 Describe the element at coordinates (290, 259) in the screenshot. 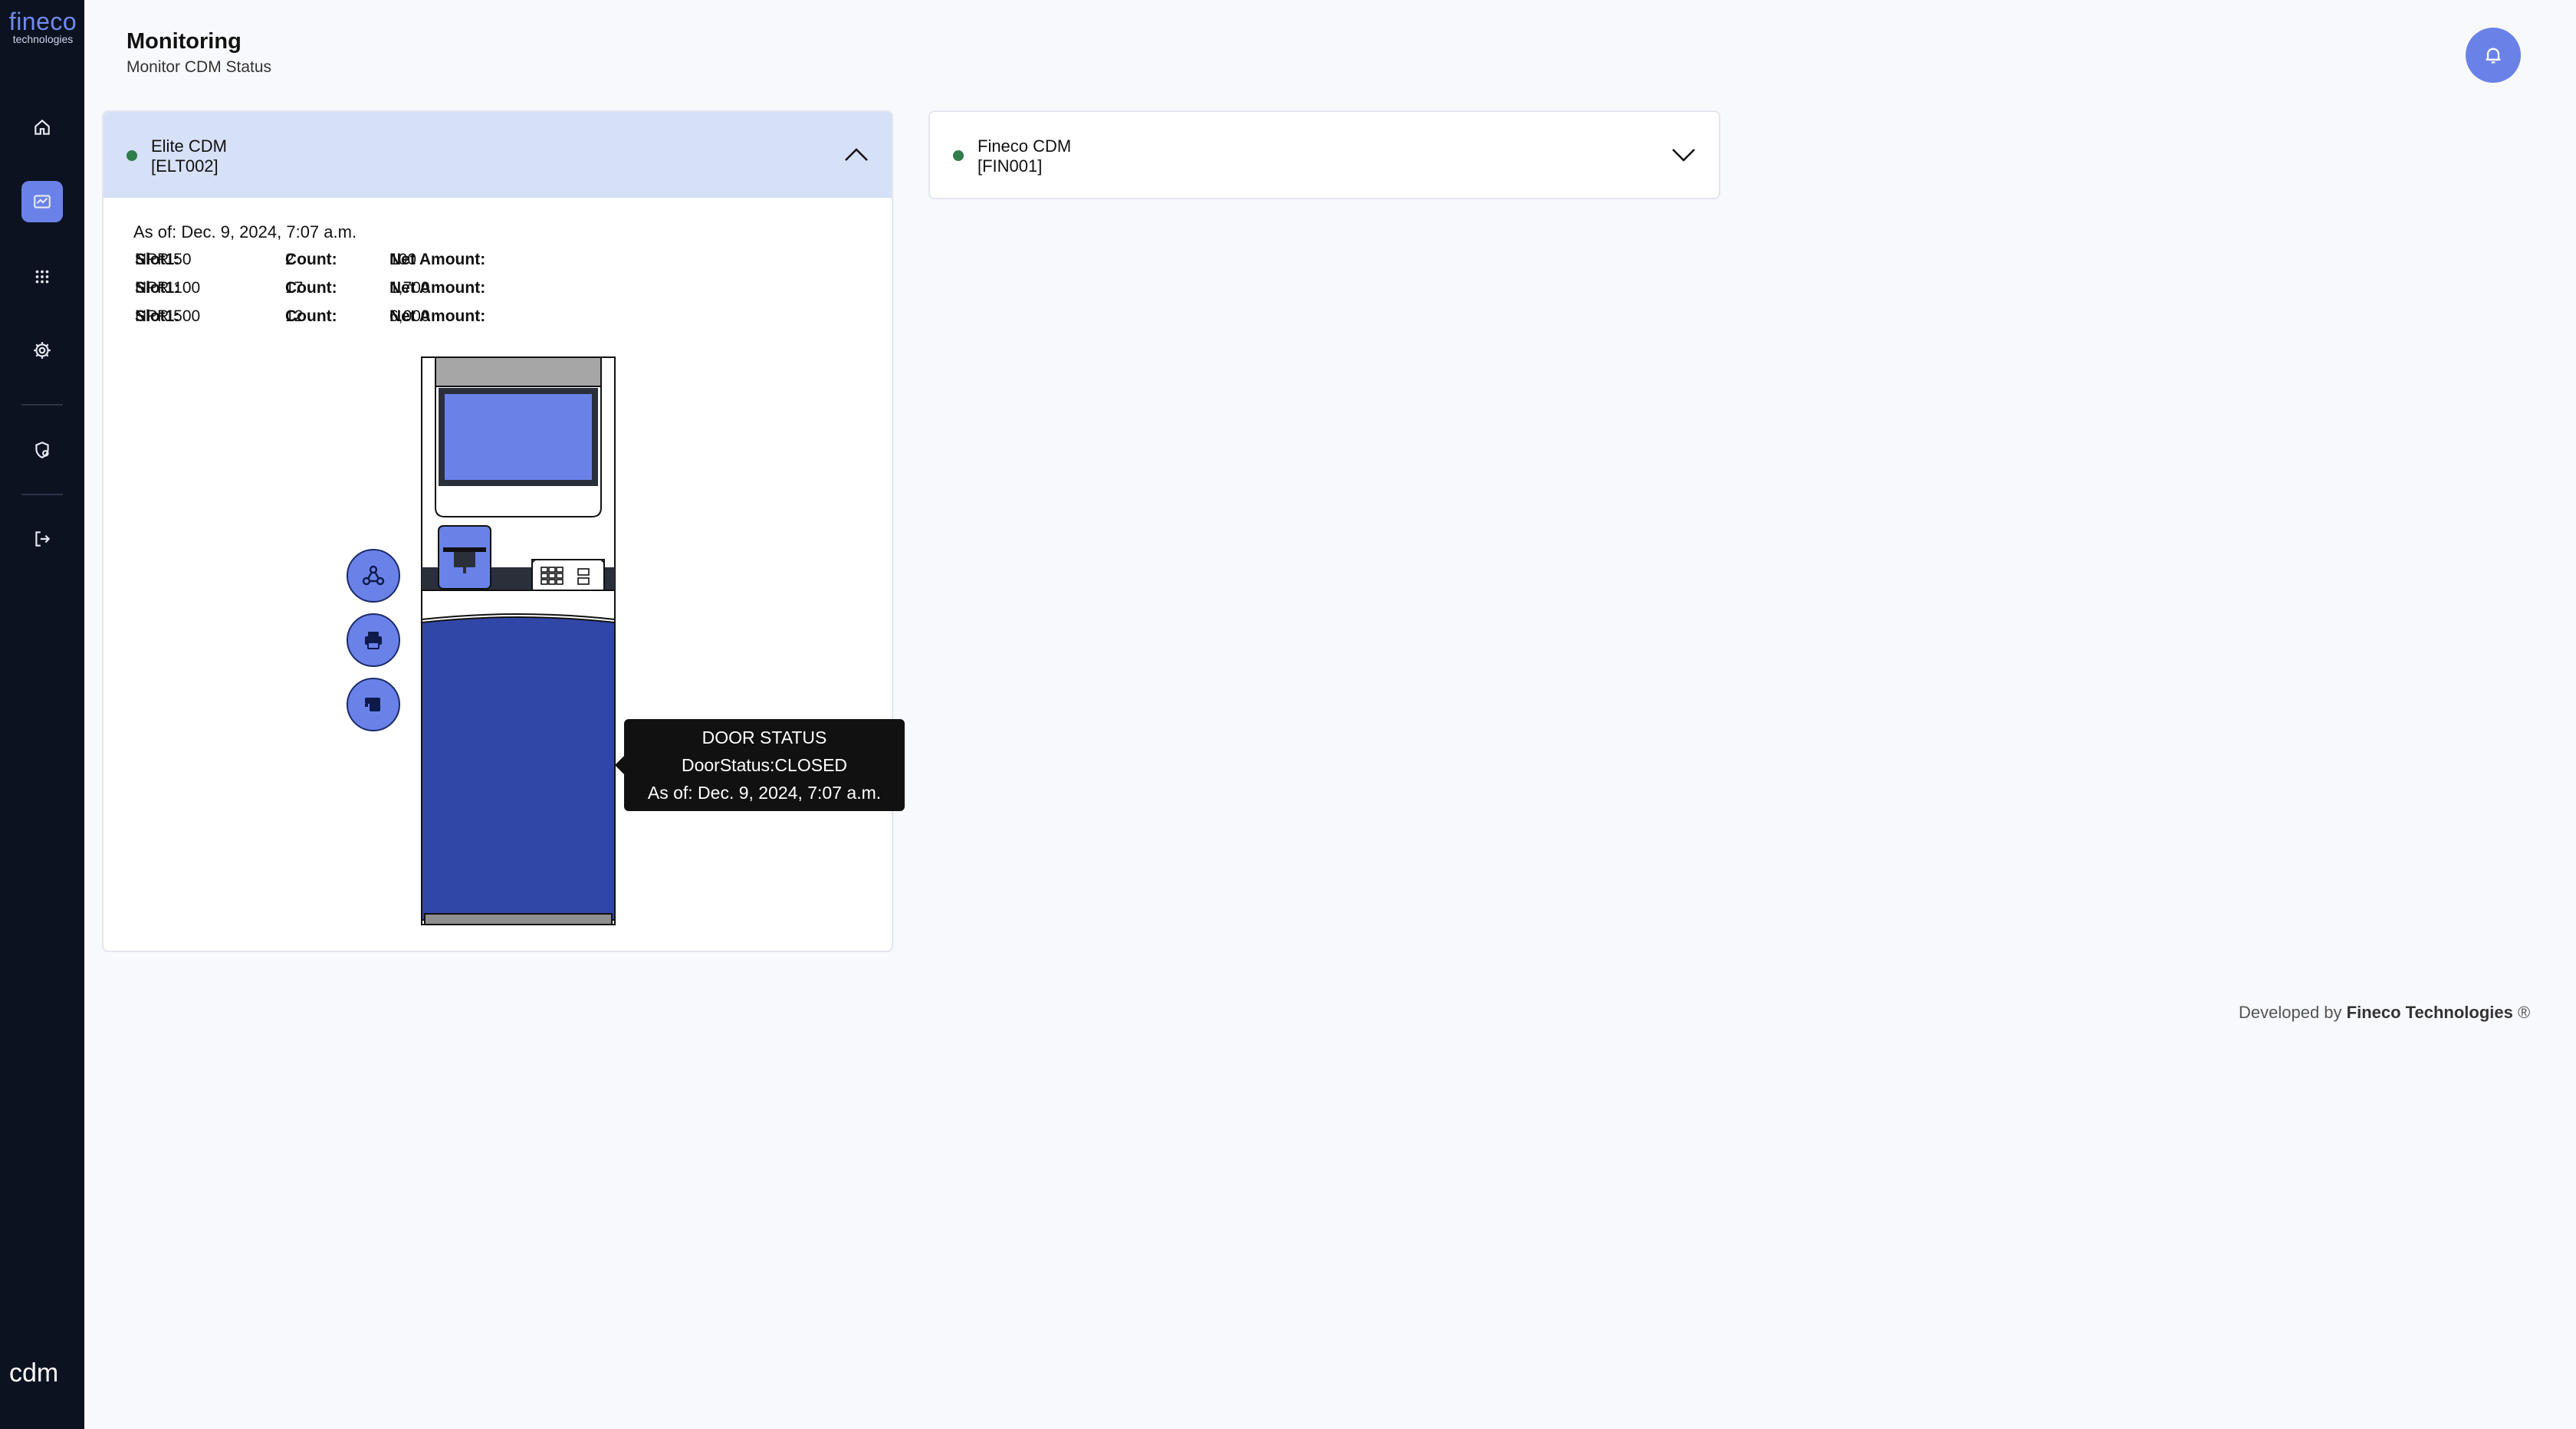

I see `count-value: 2` at that location.